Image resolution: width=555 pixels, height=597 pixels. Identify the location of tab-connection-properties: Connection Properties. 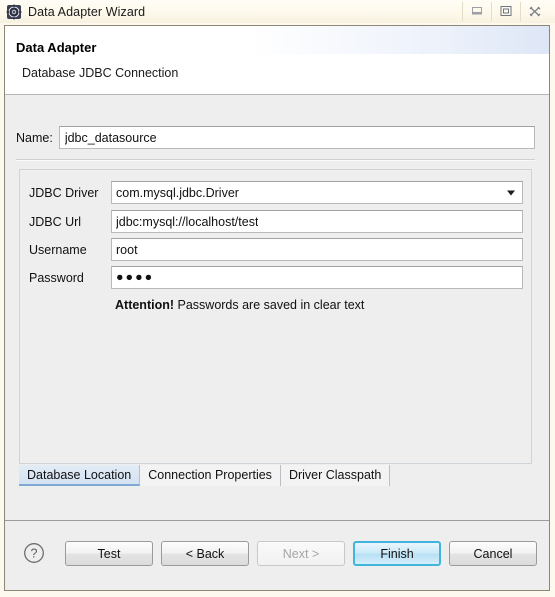
(210, 475).